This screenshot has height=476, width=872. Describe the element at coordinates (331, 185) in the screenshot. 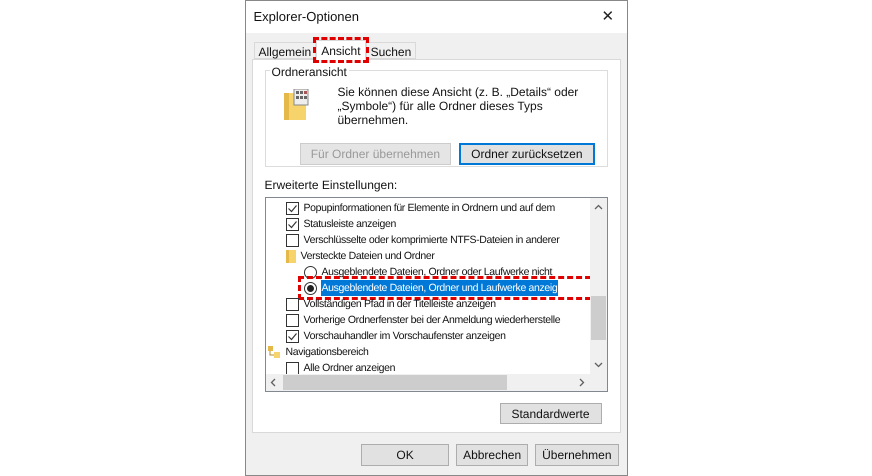

I see `section-label: Erweiterte Einstellungen:` at that location.